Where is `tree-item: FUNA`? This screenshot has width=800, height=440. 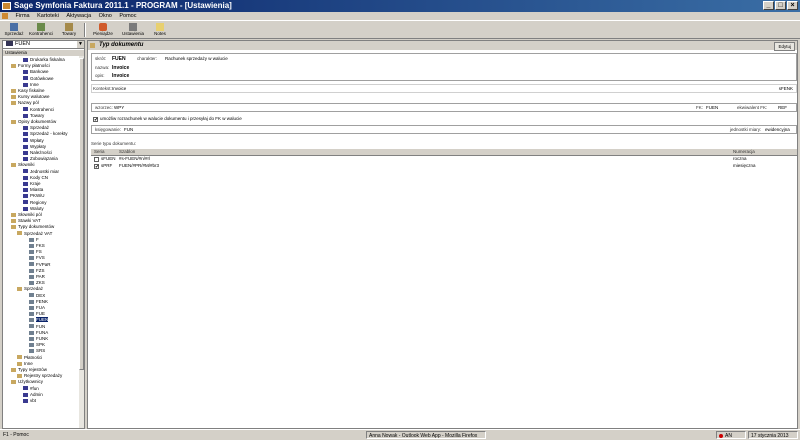
tree-item: FUNA is located at coordinates (38, 333).